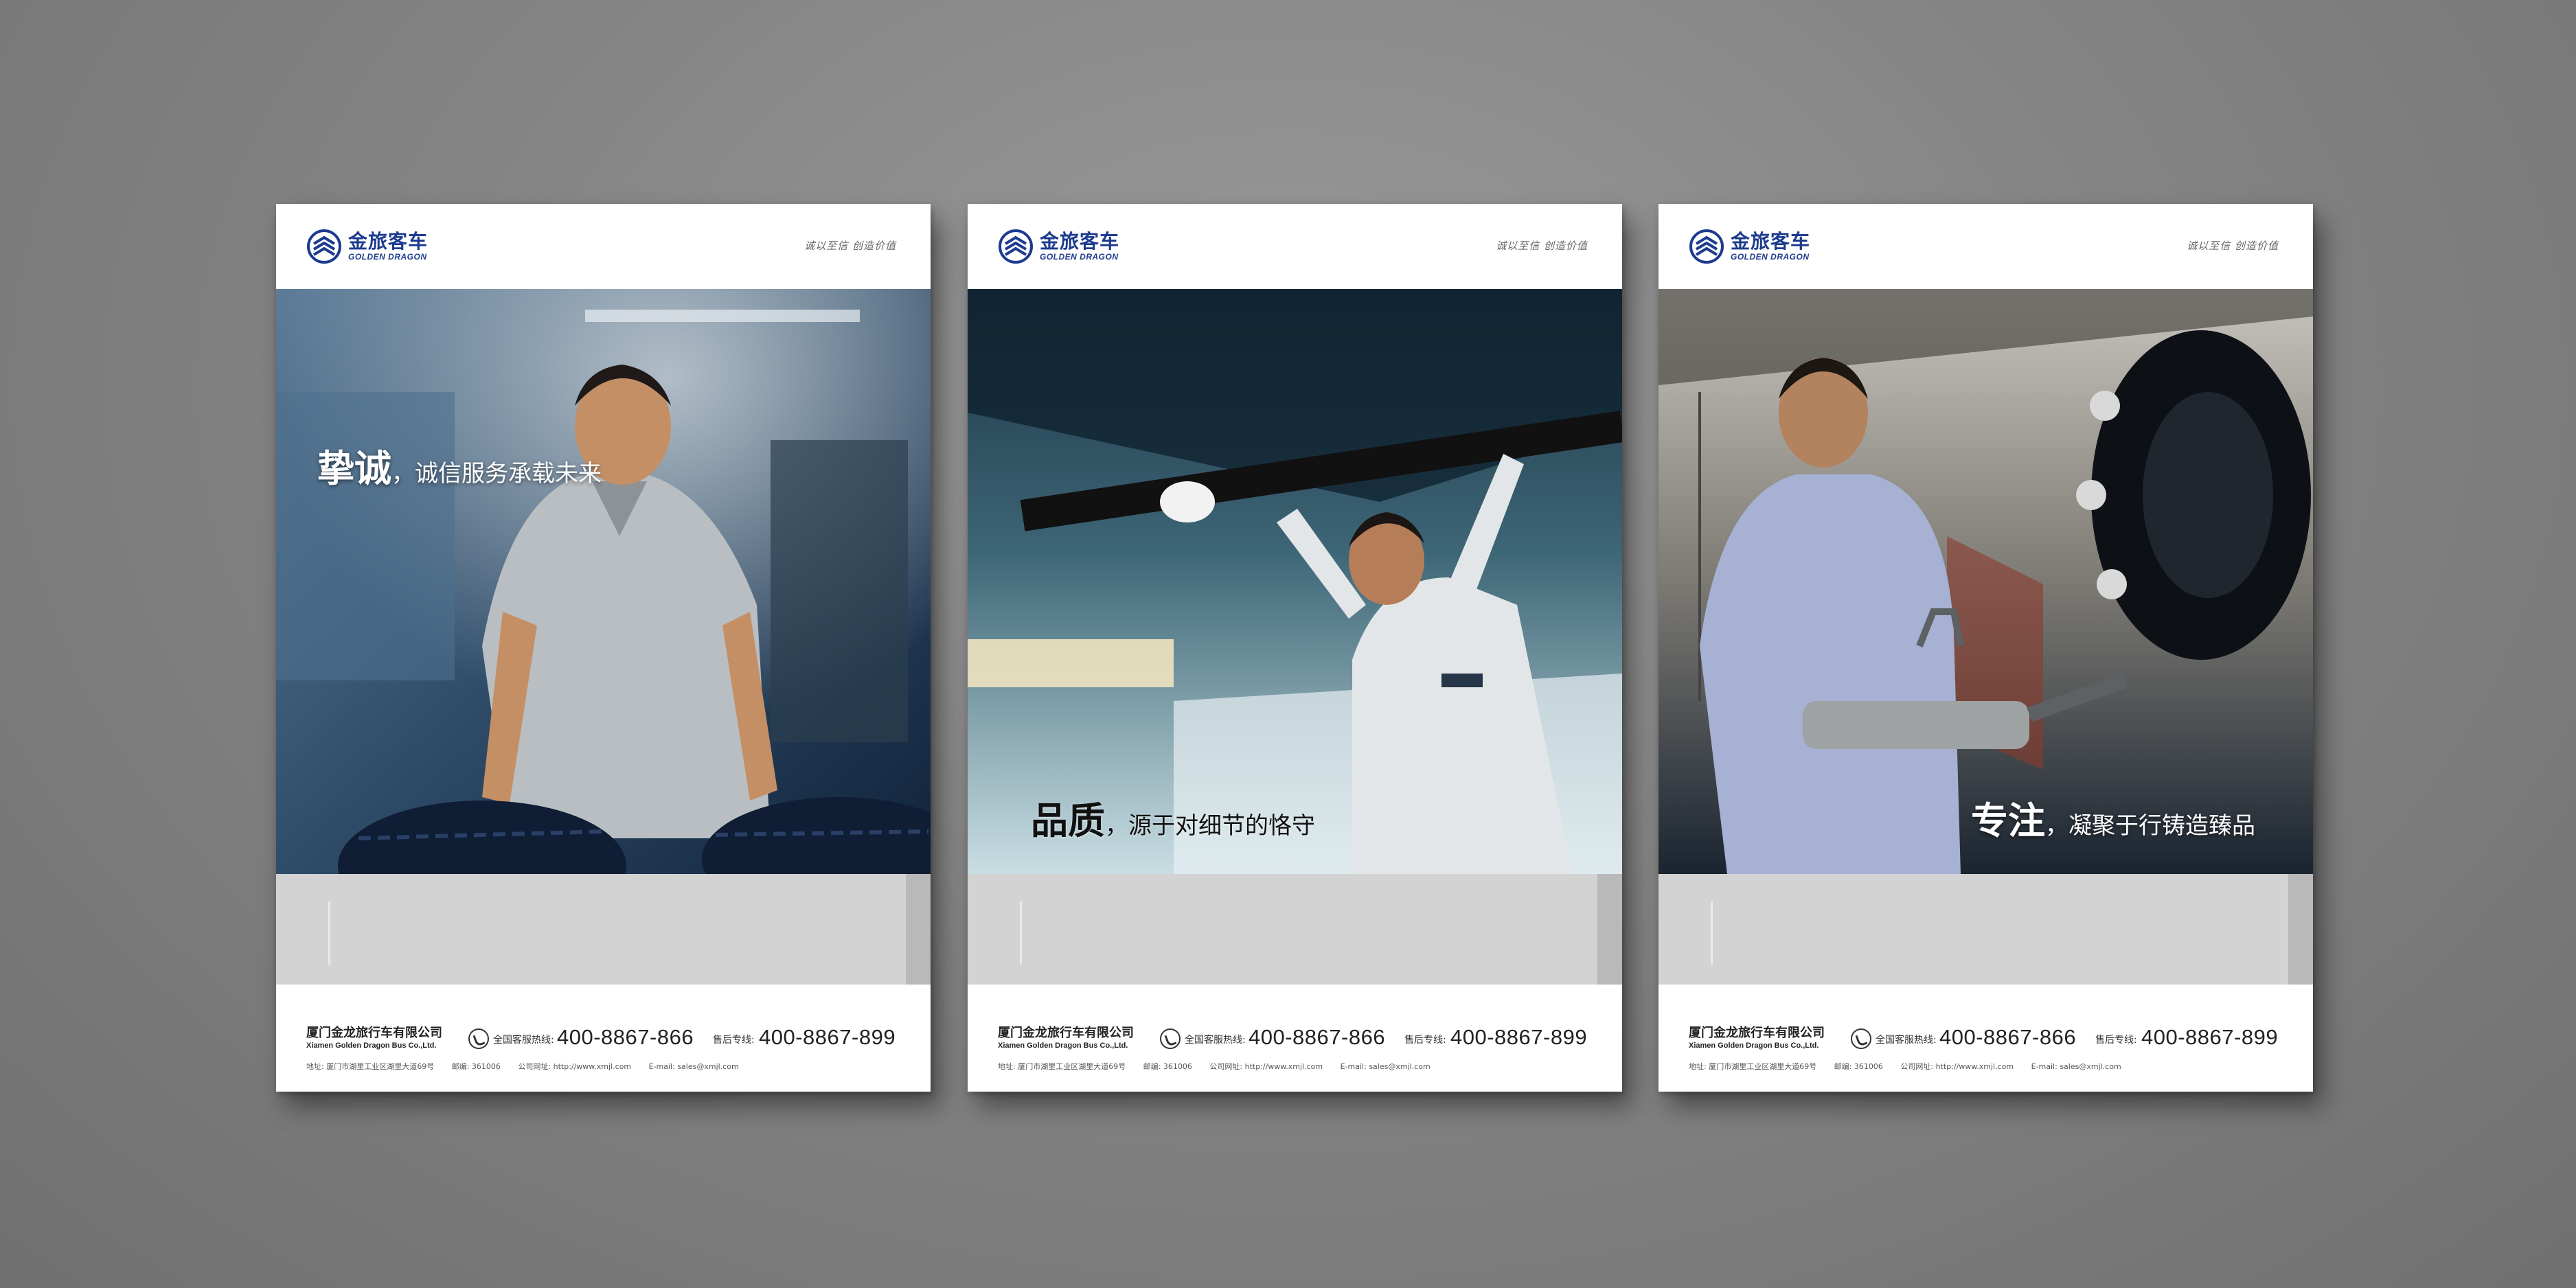 Image resolution: width=2576 pixels, height=1288 pixels. I want to click on worker-with-tires-image, so click(603, 581).